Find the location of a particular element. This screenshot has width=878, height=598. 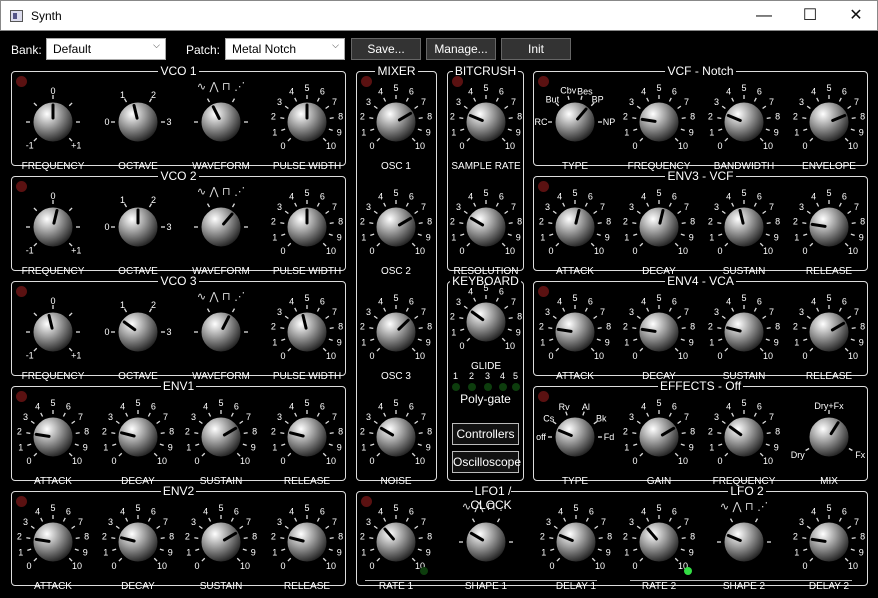

vco2-waveform-knob: ∿ ⋀ ⊓ ⋰ WAVEFORM is located at coordinates (221, 232).